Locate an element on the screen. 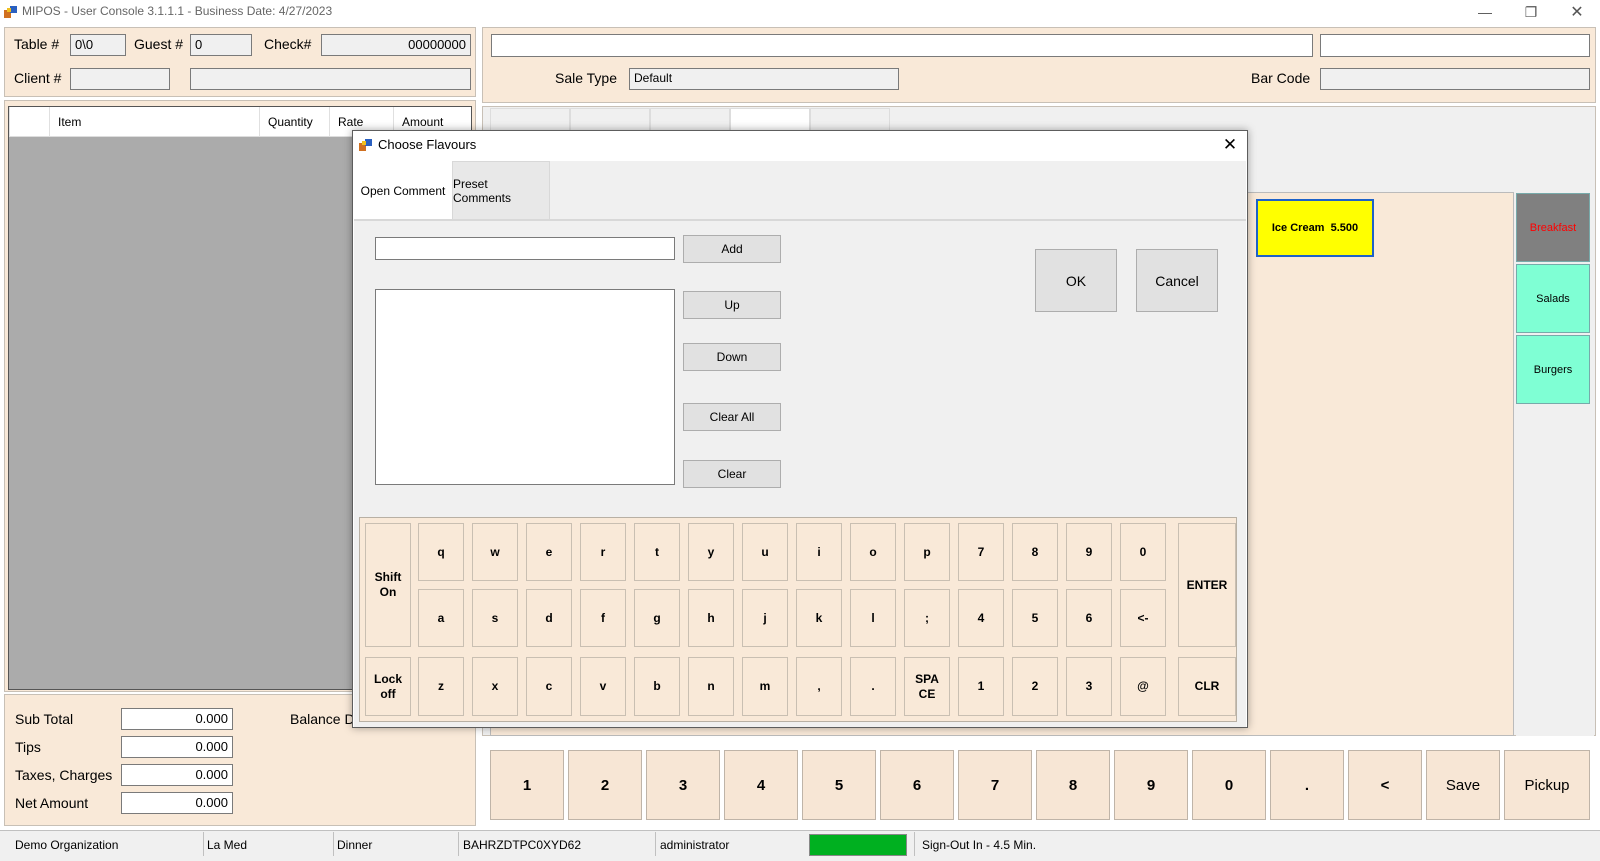 The height and width of the screenshot is (861, 1600). key-row1-5: y is located at coordinates (711, 552).